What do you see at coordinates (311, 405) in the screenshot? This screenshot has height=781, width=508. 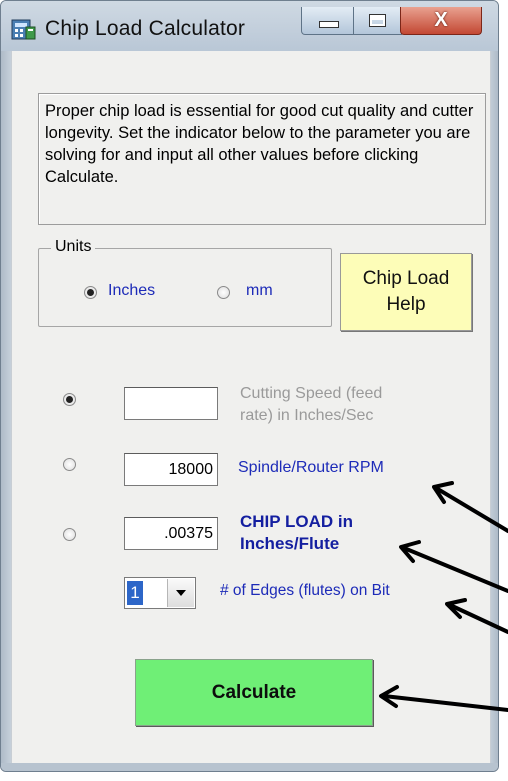 I see `cutting-speed-label: Cutting Speed (feed rate) in Inches/Sec` at bounding box center [311, 405].